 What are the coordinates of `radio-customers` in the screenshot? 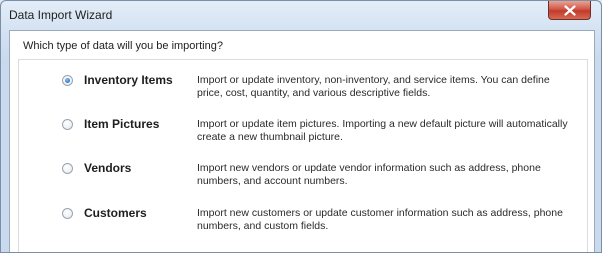 It's located at (67, 213).